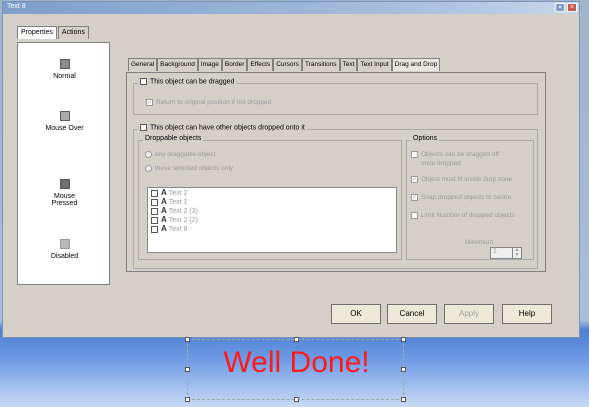 This screenshot has height=407, width=589. Describe the element at coordinates (462, 180) in the screenshot. I see `option-fit-inside: ✓ Object must fit inside drop zone` at that location.